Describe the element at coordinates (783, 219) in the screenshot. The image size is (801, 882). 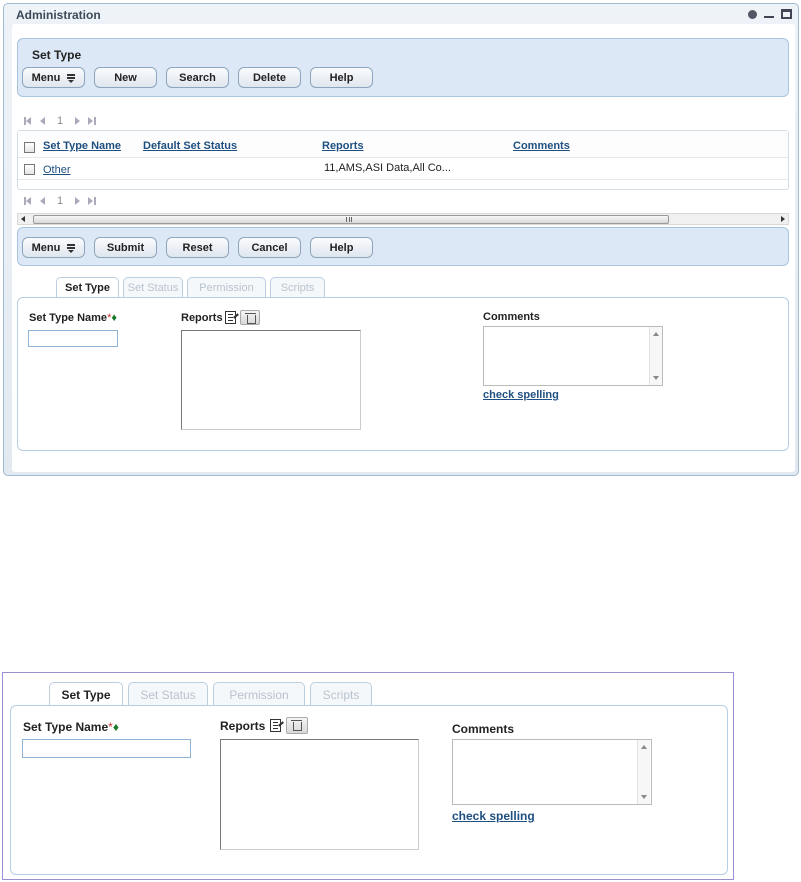
I see `scroll-right-icon` at that location.